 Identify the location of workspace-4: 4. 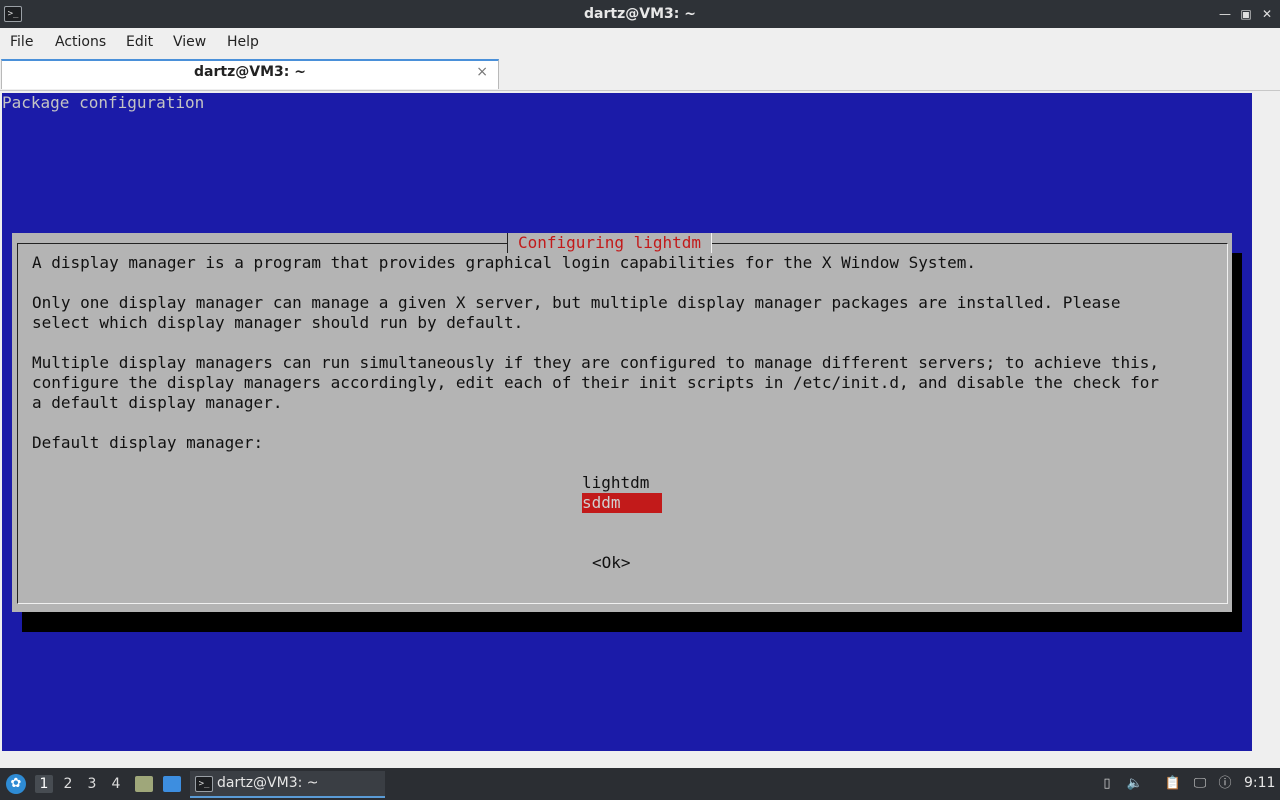
(116, 784).